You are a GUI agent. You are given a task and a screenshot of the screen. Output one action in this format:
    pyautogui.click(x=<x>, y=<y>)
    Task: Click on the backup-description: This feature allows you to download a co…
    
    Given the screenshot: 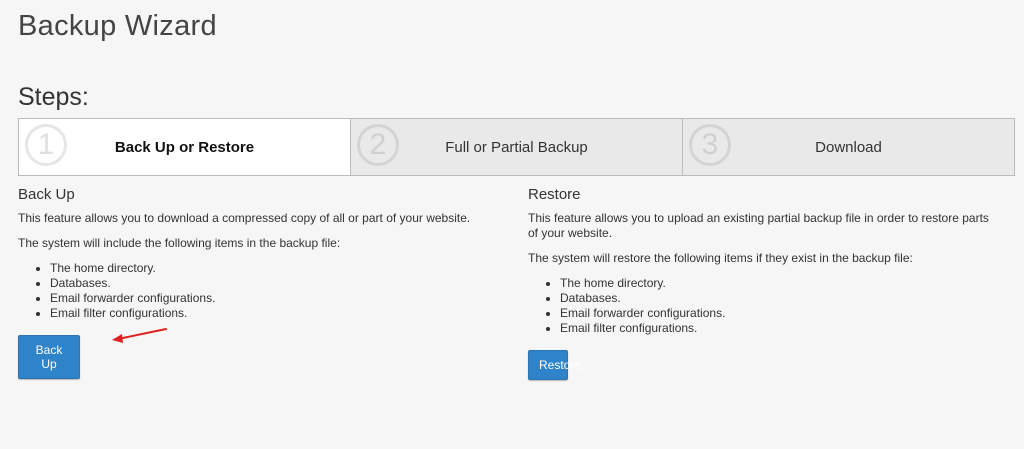 What is the action you would take?
    pyautogui.click(x=244, y=218)
    